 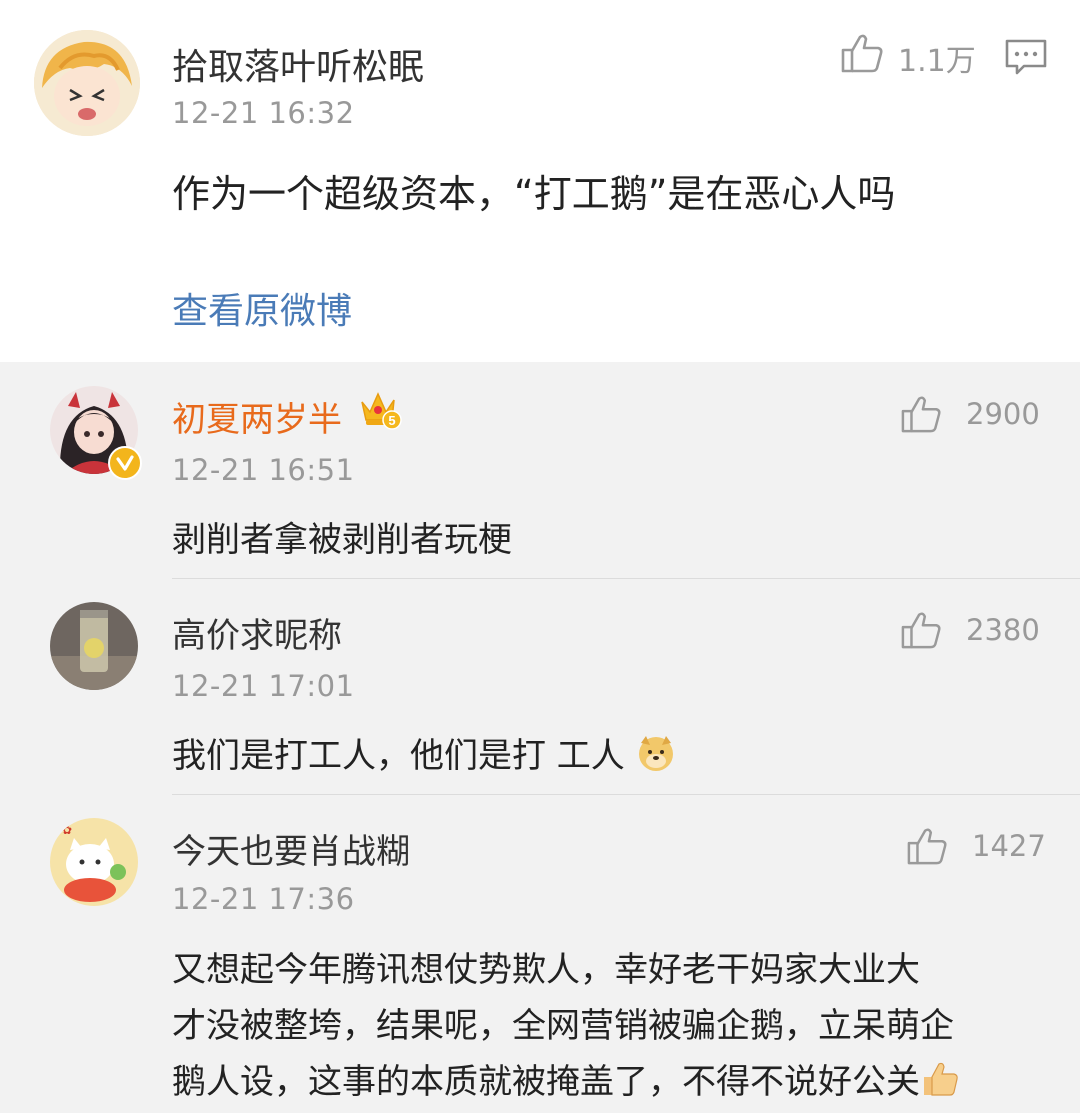 I want to click on like-count: 2900, so click(x=1003, y=414).